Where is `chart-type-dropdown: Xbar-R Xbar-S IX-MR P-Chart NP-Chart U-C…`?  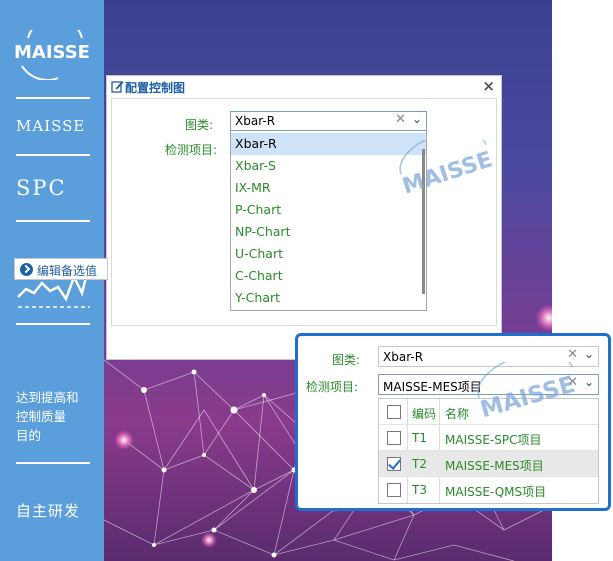
chart-type-dropdown: Xbar-R Xbar-S IX-MR P-Chart NP-Chart U-C… is located at coordinates (328, 221).